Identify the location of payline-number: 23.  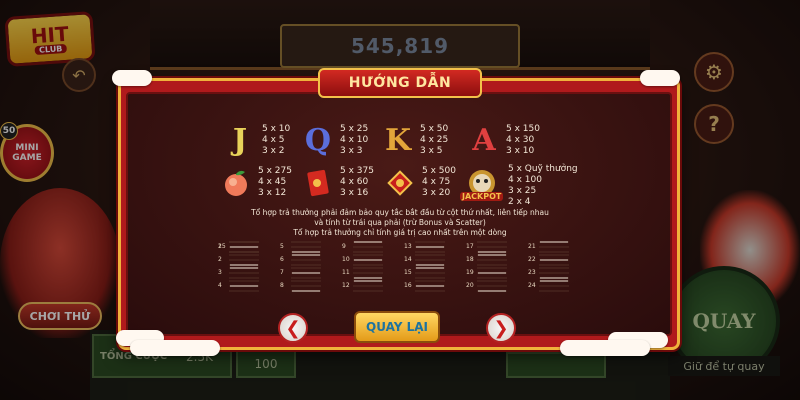
(532, 272).